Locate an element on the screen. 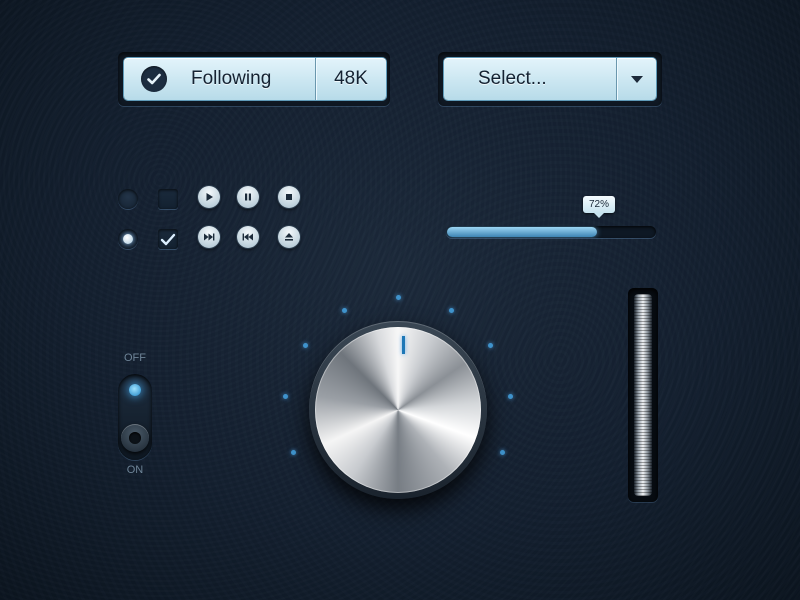  check-icon is located at coordinates (154, 79).